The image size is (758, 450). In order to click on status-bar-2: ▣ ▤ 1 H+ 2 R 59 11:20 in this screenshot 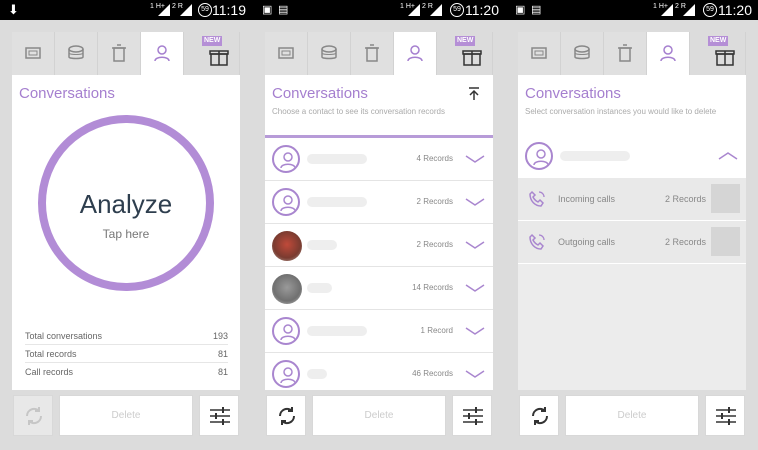, I will do `click(378, 10)`.